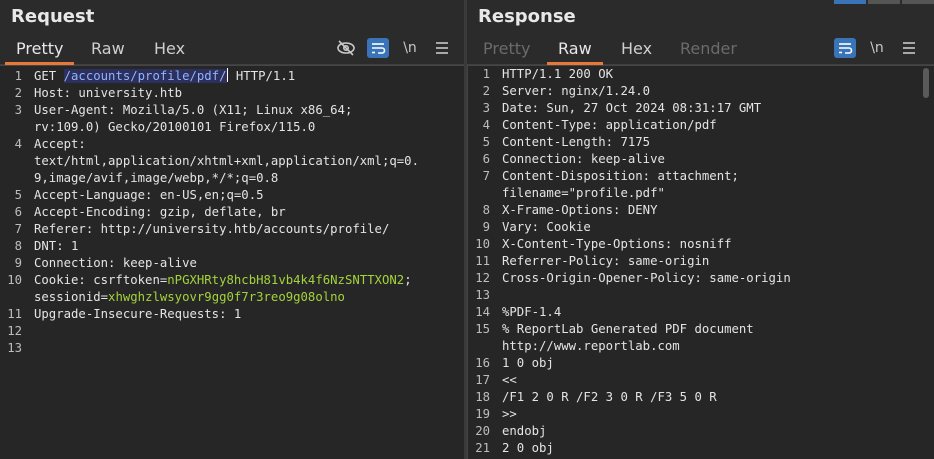 The width and height of the screenshot is (934, 459). Describe the element at coordinates (232, 314) in the screenshot. I see `code-line: 11 Upgrade-Insecure-Requests: 1` at that location.